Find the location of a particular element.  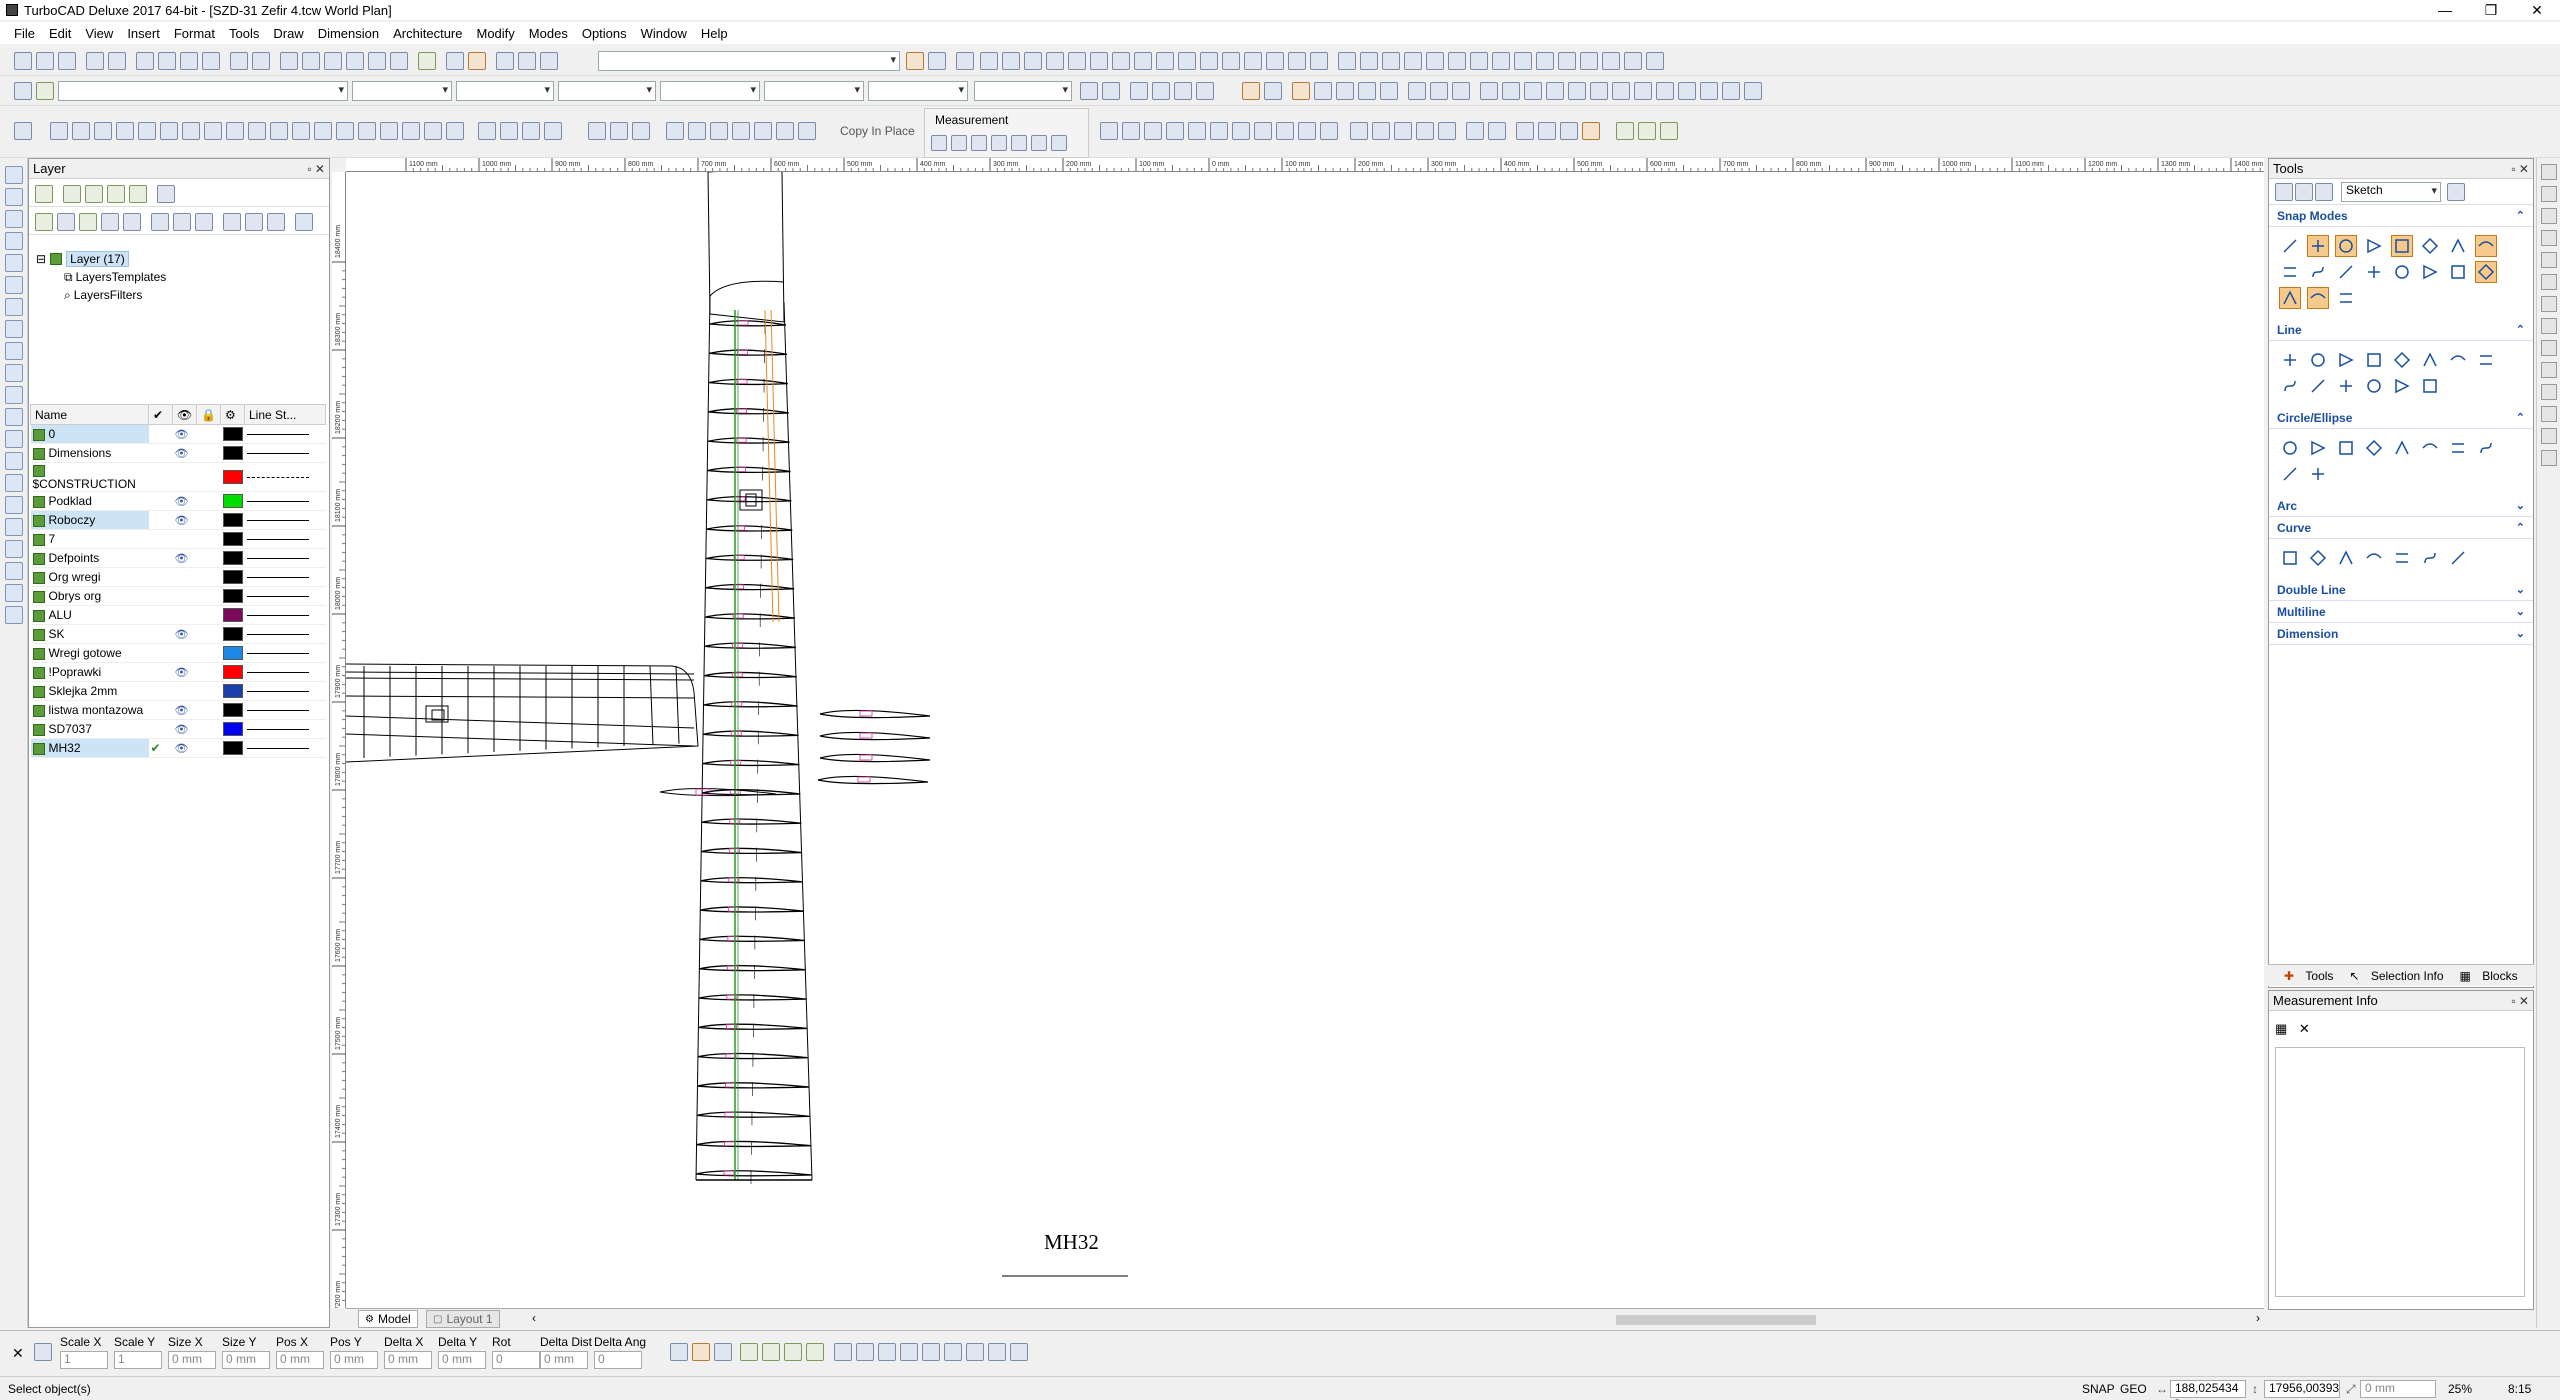

layer-row: Roboczy 👁 is located at coordinates (178, 520).